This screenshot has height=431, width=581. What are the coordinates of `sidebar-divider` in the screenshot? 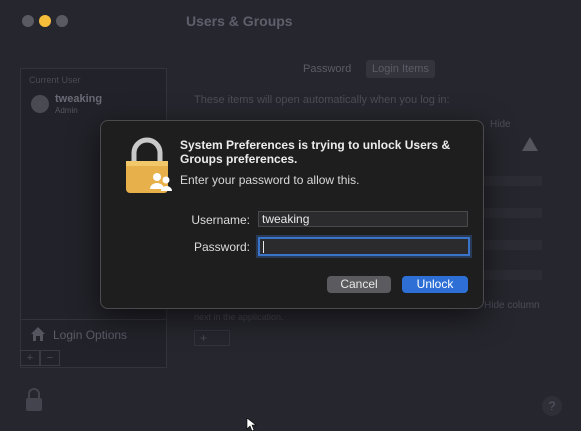 It's located at (93, 319).